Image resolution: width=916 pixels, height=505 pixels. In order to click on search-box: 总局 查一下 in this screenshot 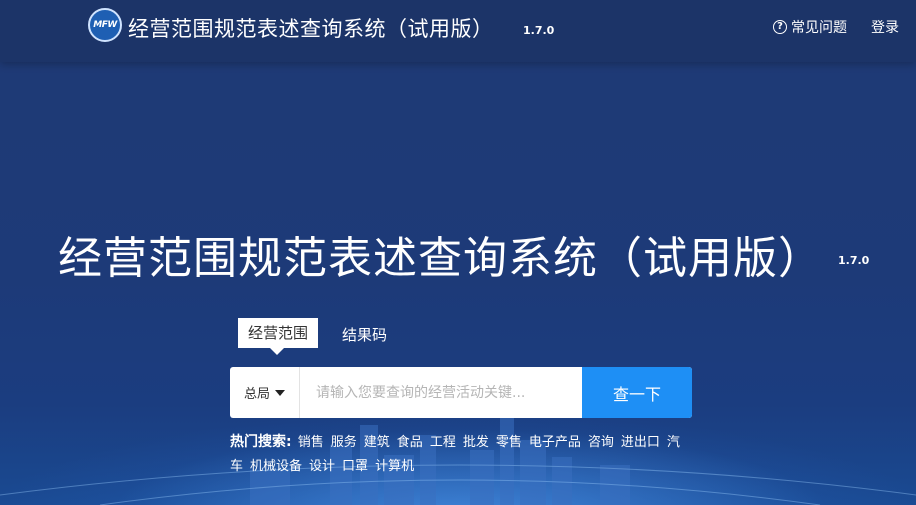, I will do `click(461, 392)`.